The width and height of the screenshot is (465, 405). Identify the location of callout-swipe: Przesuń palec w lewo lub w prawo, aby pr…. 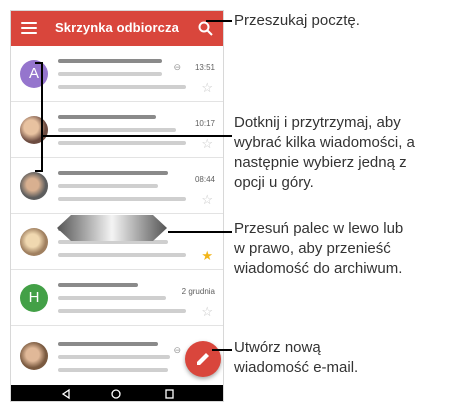
(319, 248).